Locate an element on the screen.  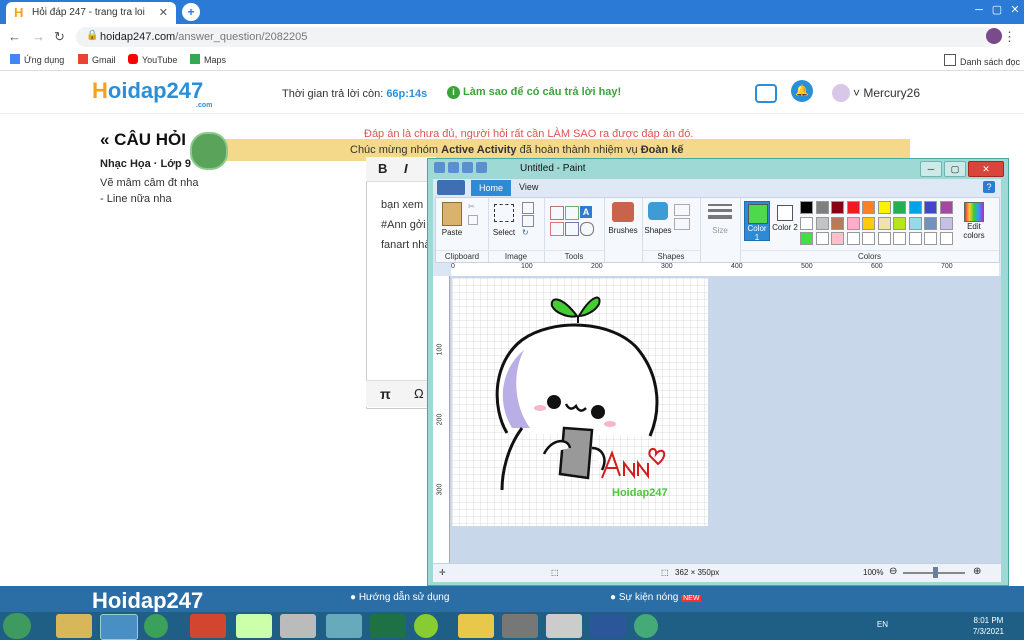
back-icon: ← is located at coordinates (14, 36).